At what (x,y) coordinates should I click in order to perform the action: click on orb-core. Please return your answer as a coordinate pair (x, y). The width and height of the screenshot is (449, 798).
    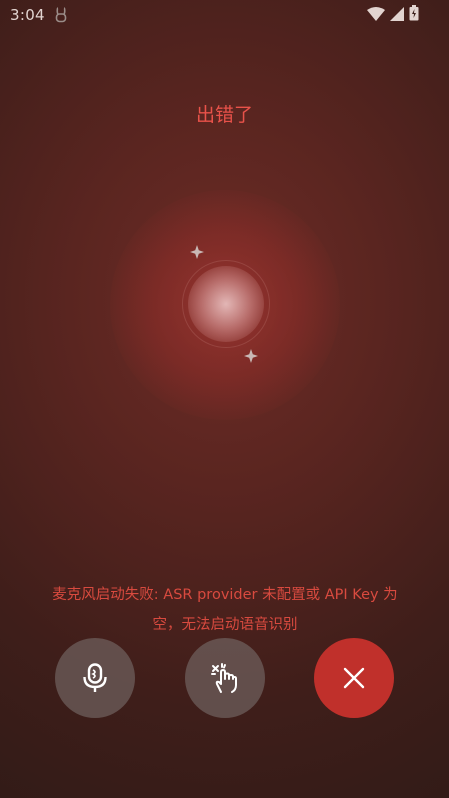
    Looking at the image, I should click on (226, 304).